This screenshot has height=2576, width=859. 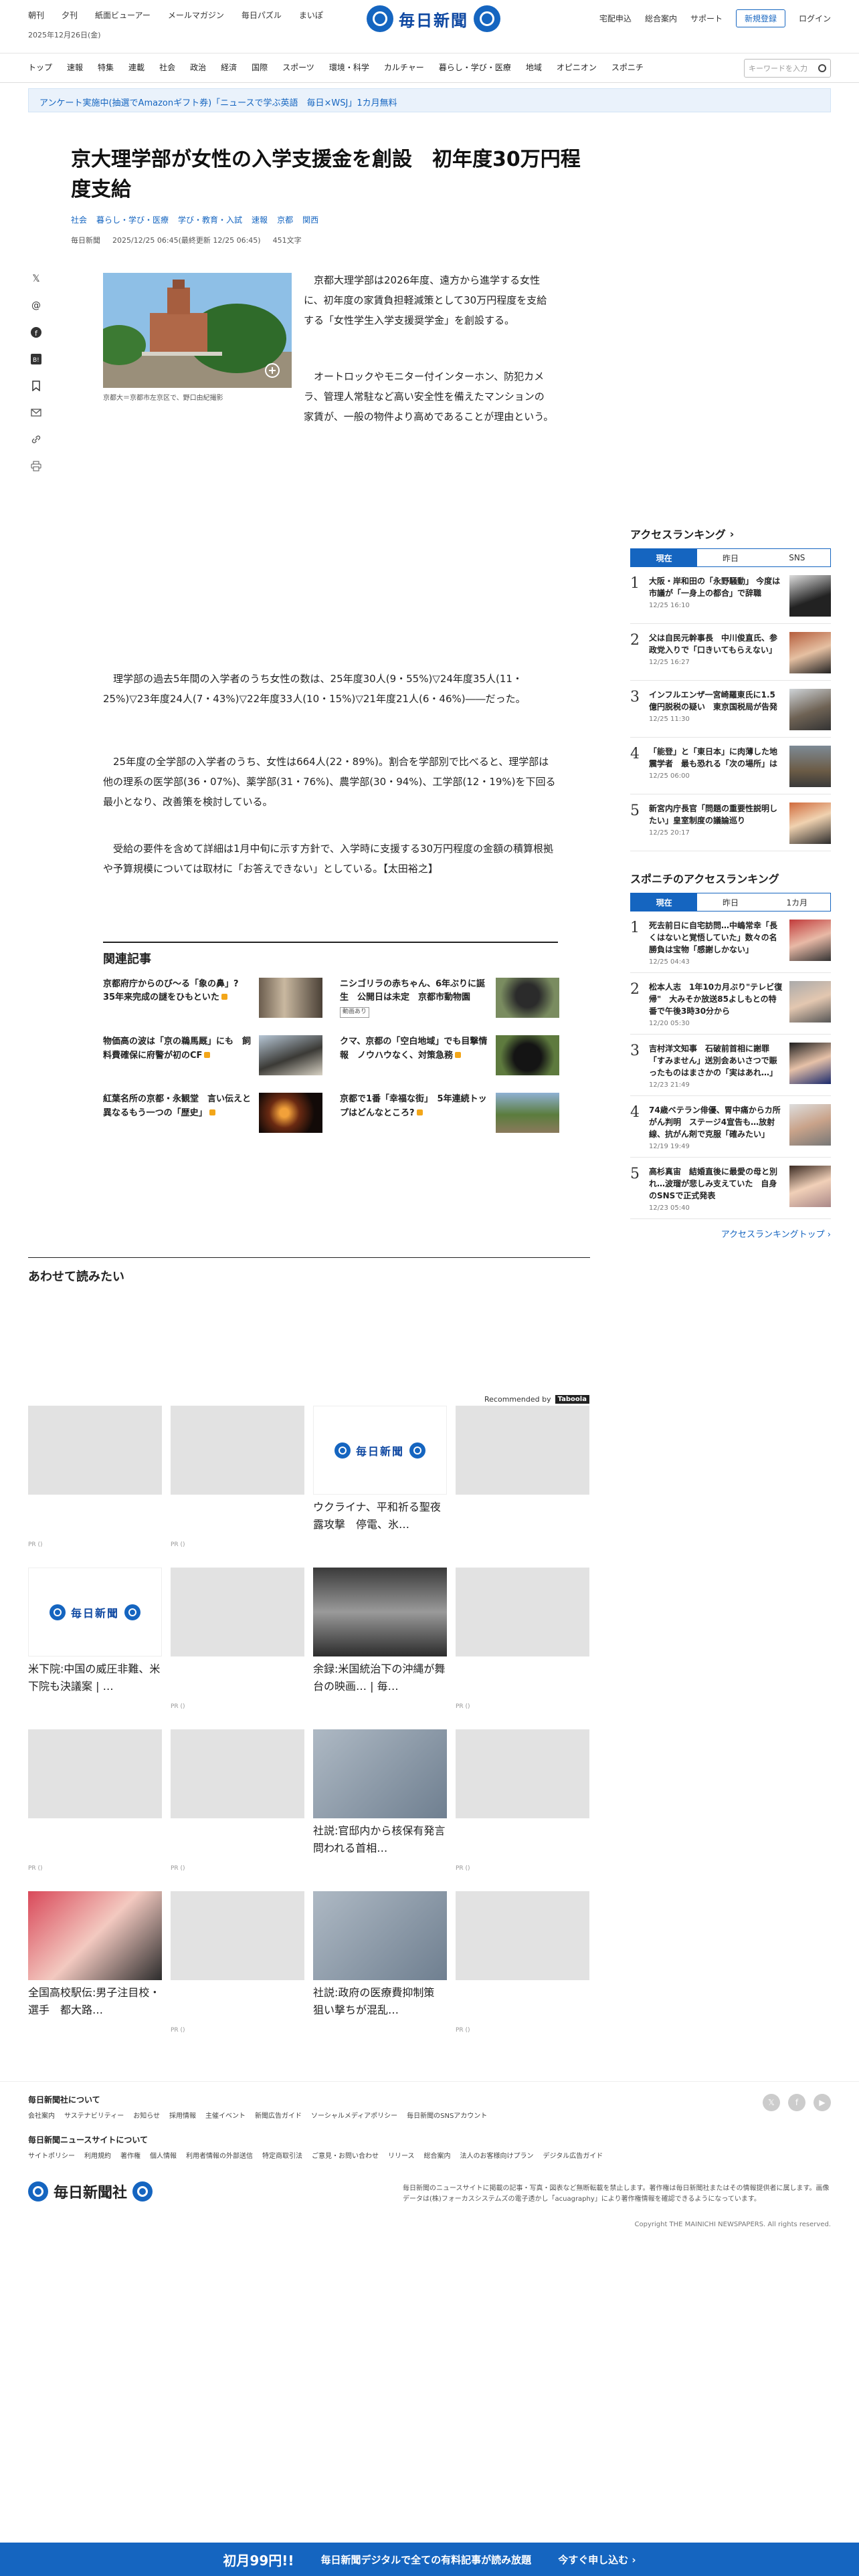 What do you see at coordinates (182, 2115) in the screenshot?
I see `footer-link: 採用情報` at bounding box center [182, 2115].